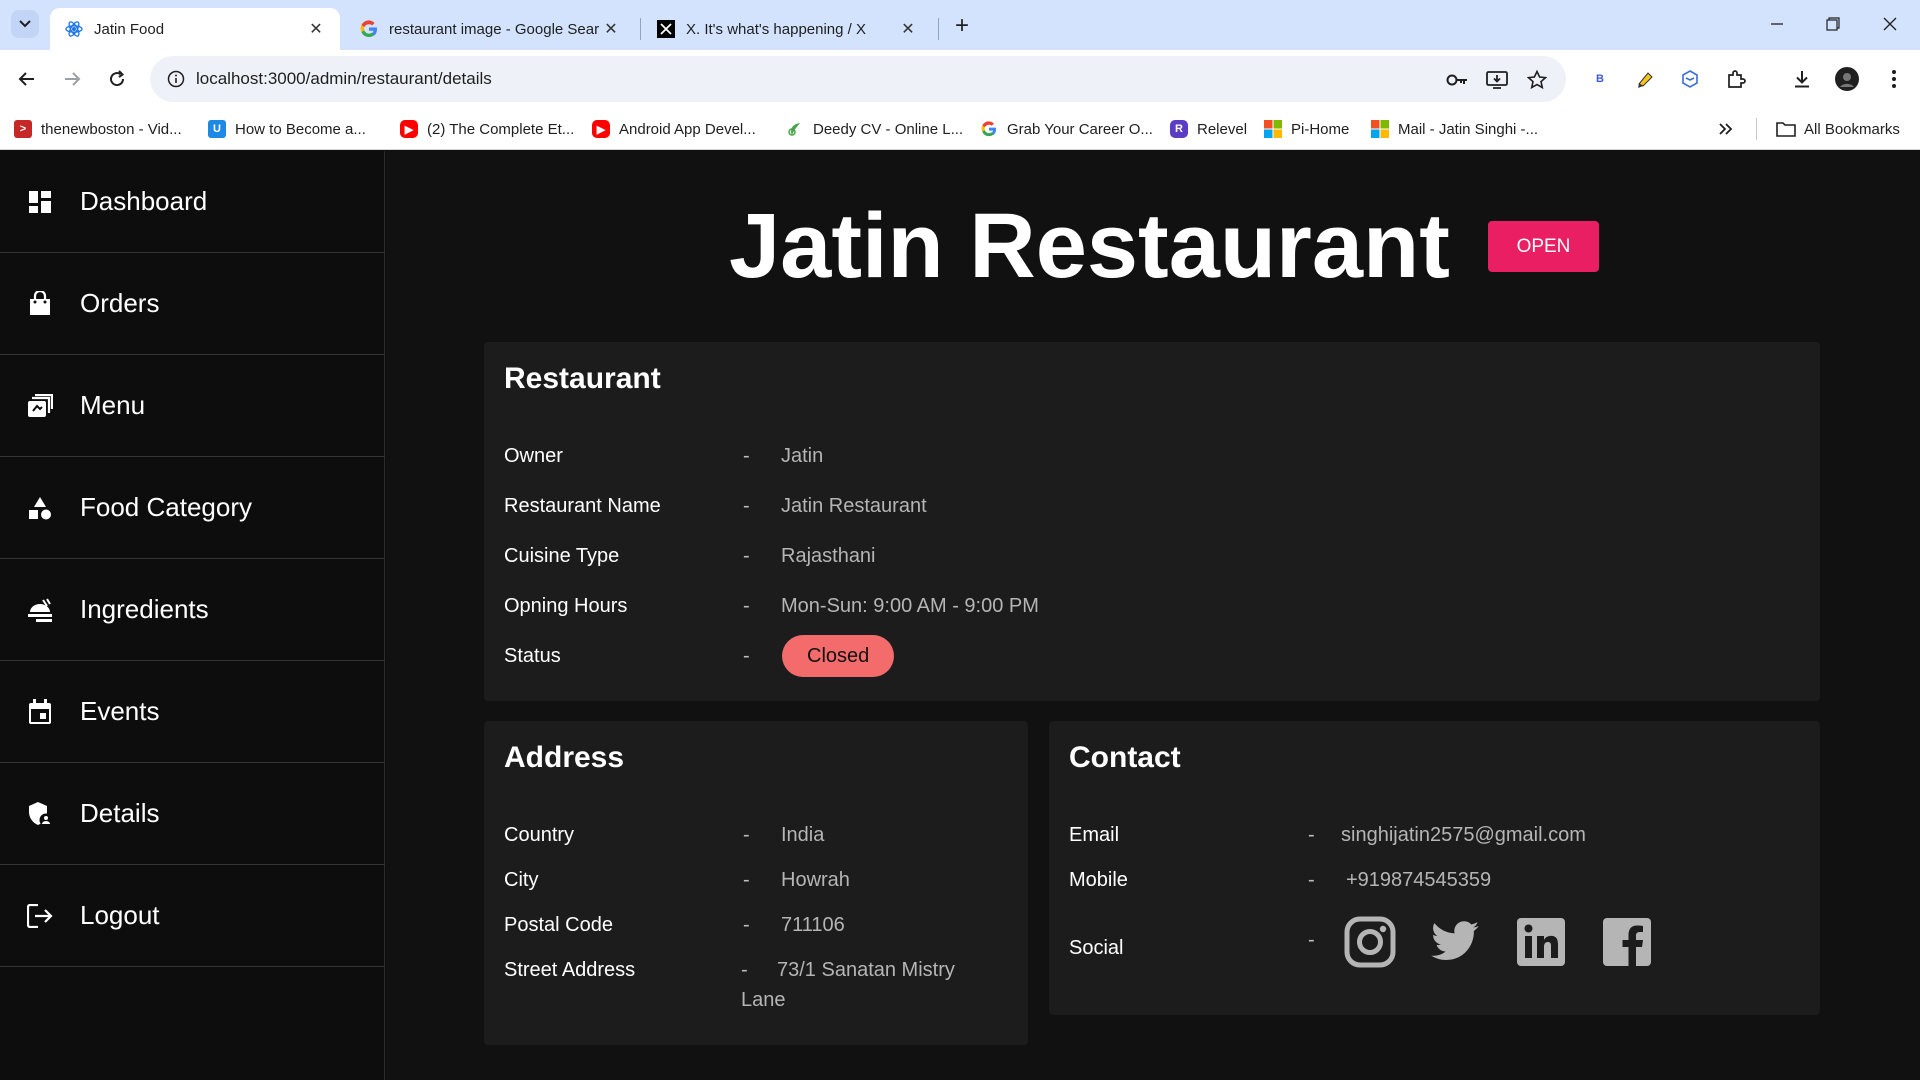 Image resolution: width=1920 pixels, height=1080 pixels. I want to click on sidebar-item-logout: Logout, so click(192, 916).